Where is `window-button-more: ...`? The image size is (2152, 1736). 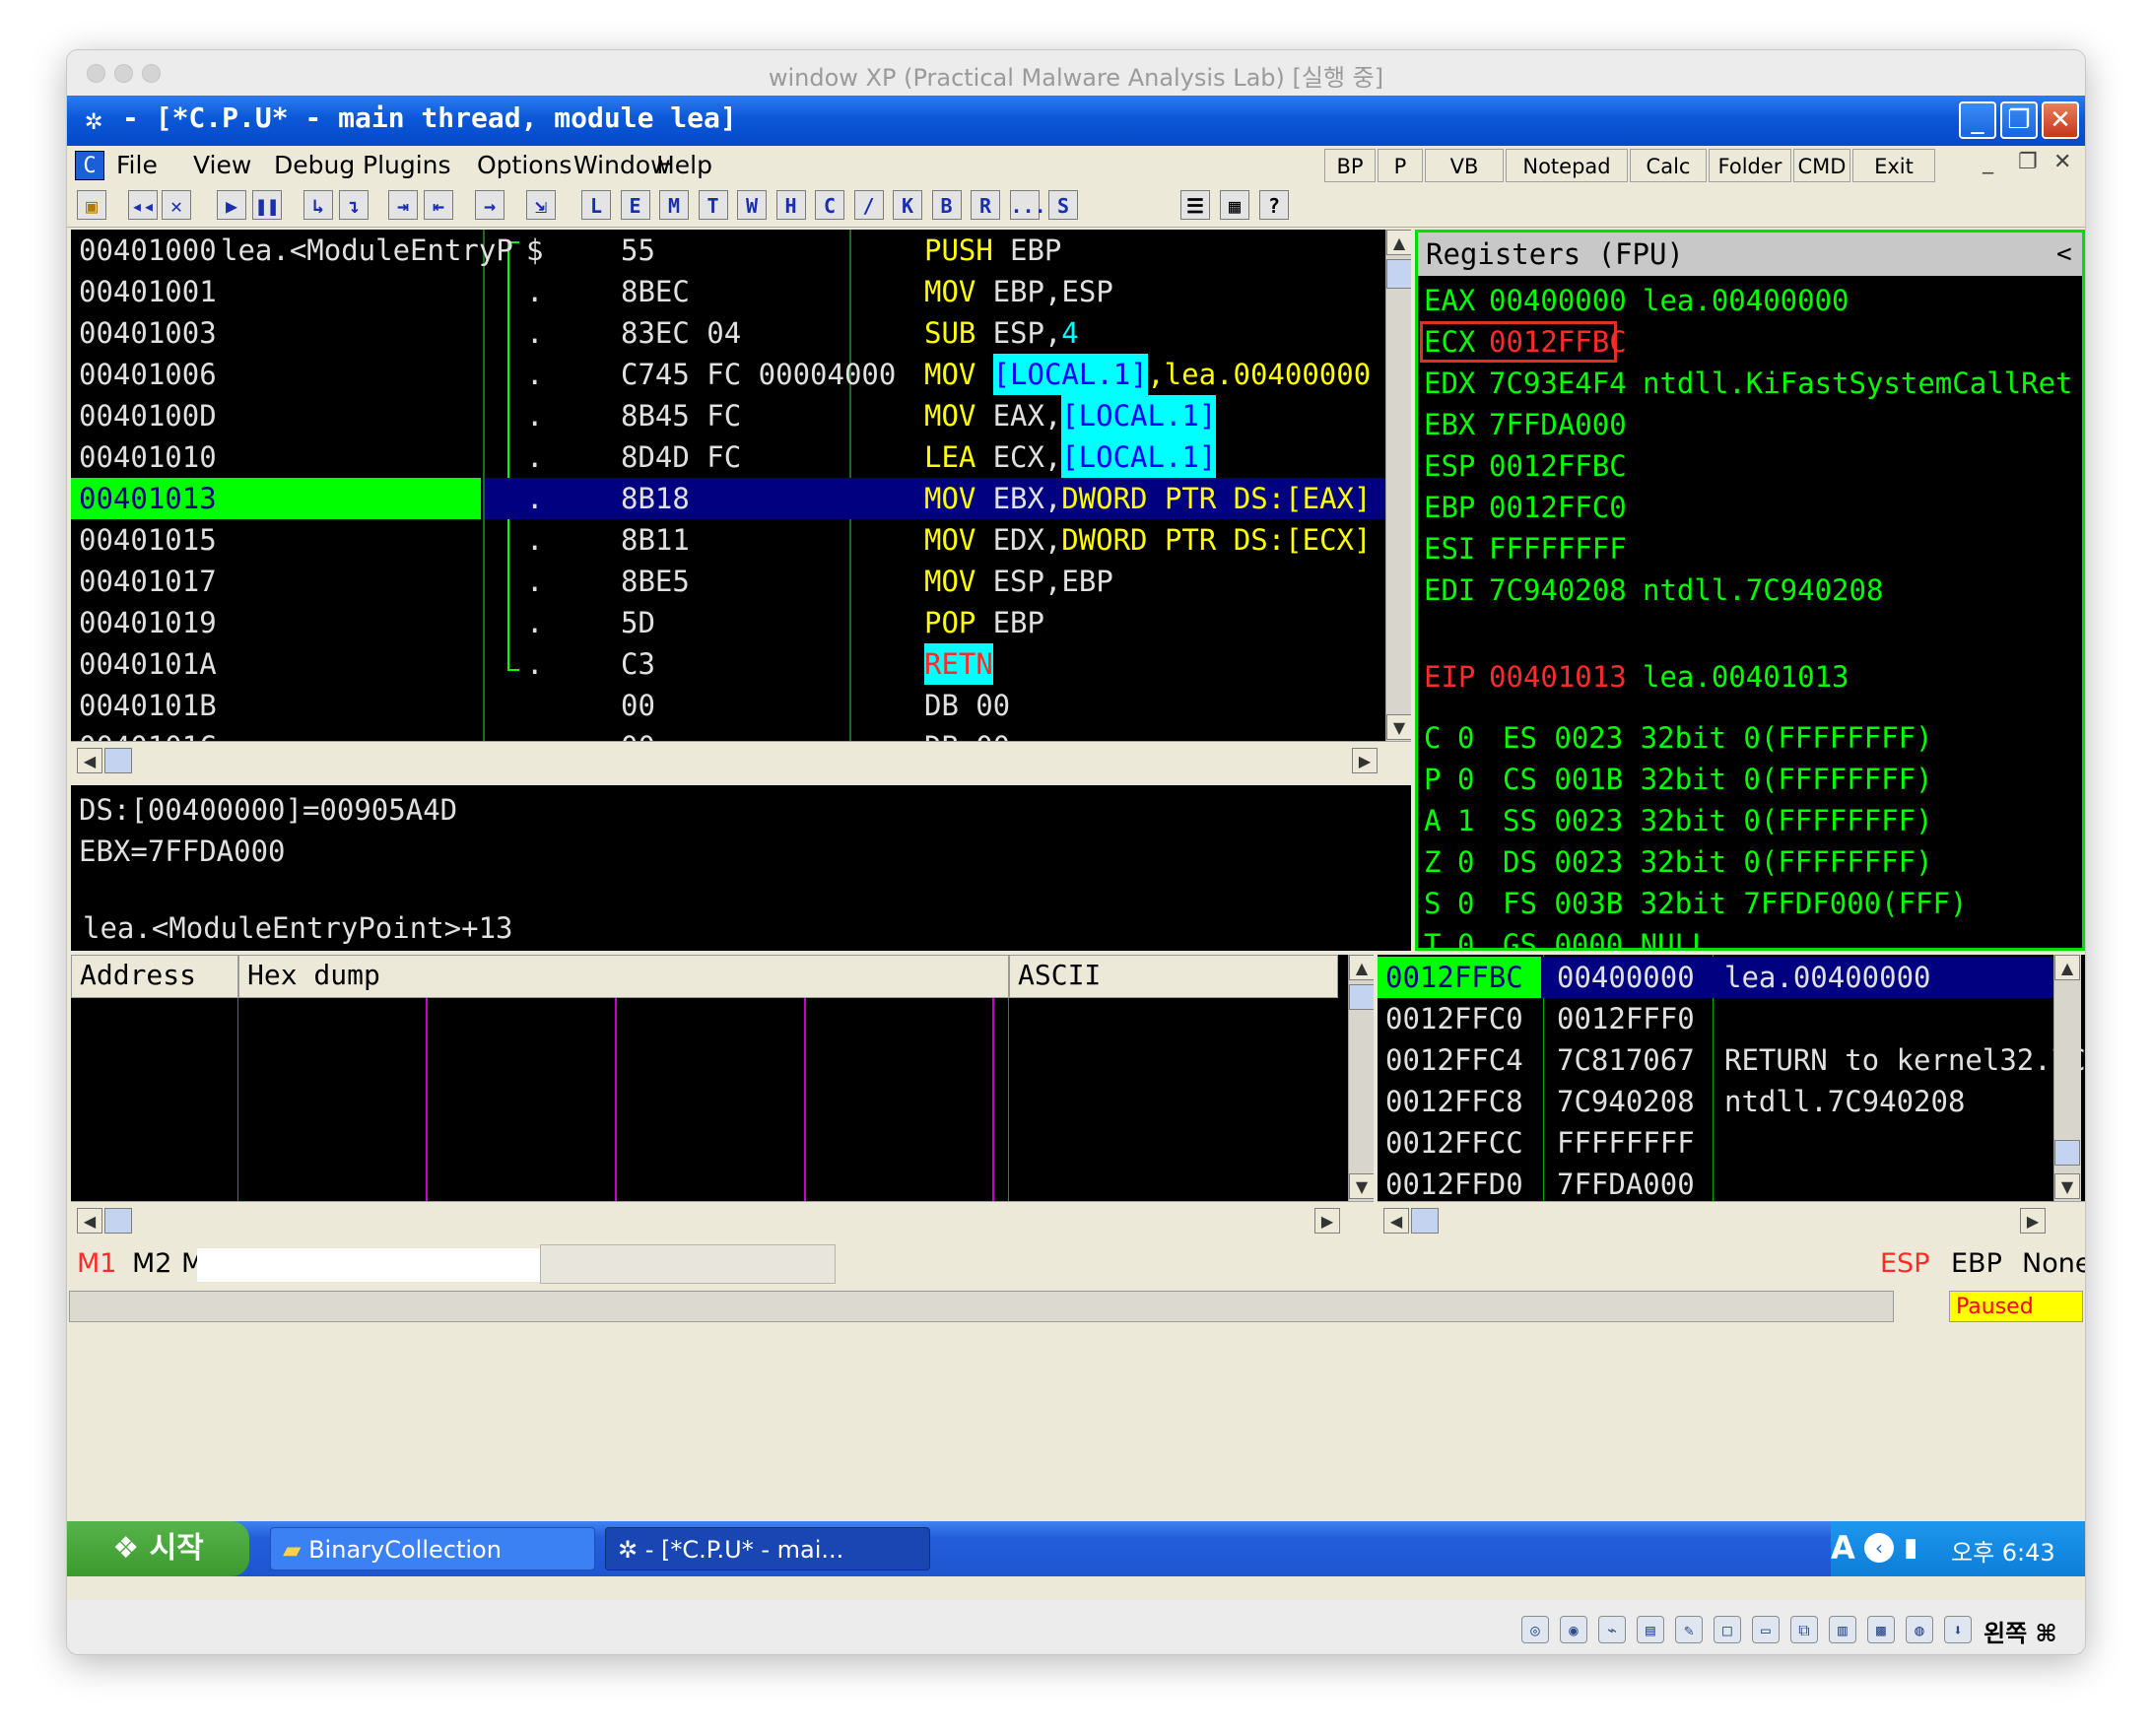 window-button-more: ... is located at coordinates (1028, 205).